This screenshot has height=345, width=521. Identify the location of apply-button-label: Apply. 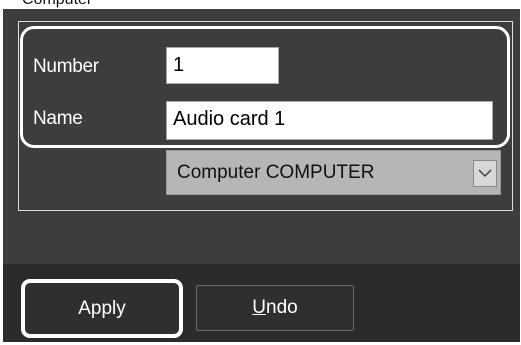
(102, 308).